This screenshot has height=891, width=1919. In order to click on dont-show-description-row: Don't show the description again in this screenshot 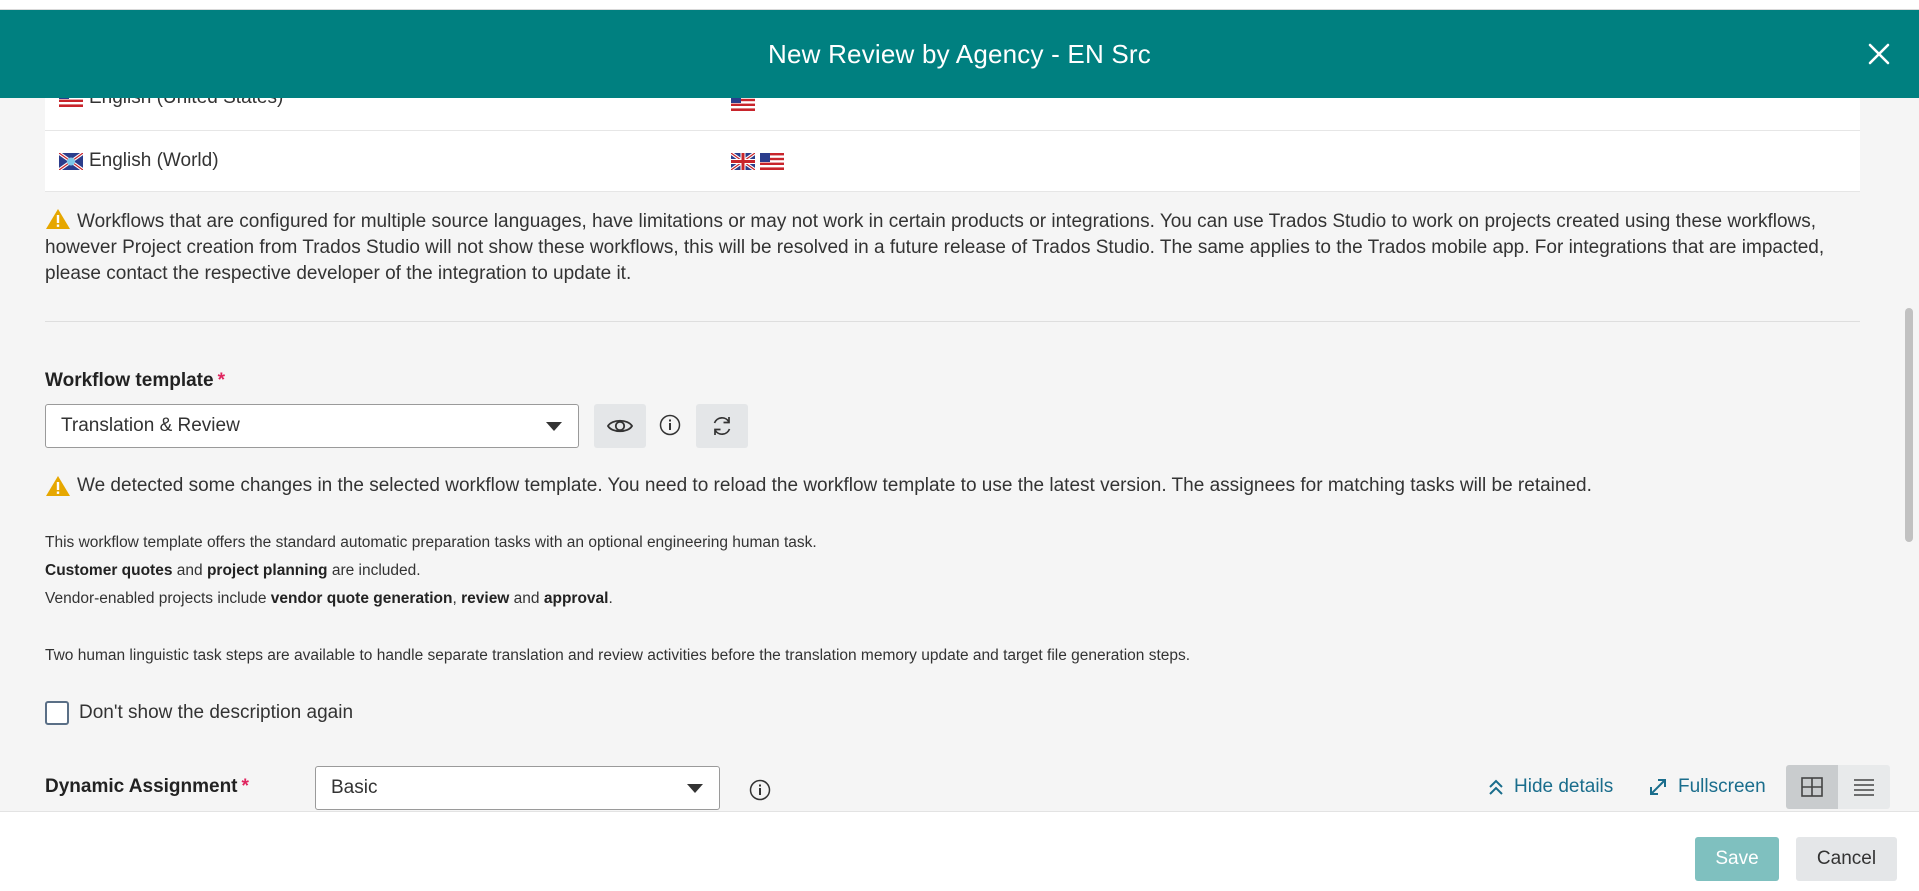, I will do `click(199, 713)`.